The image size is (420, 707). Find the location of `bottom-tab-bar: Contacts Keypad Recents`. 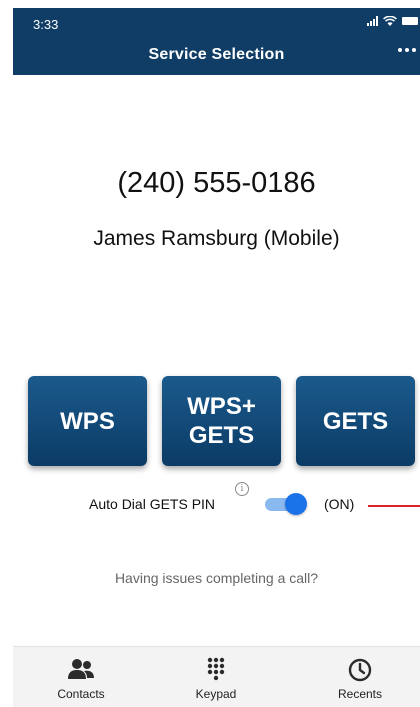

bottom-tab-bar: Contacts Keypad Recents is located at coordinates (216, 676).